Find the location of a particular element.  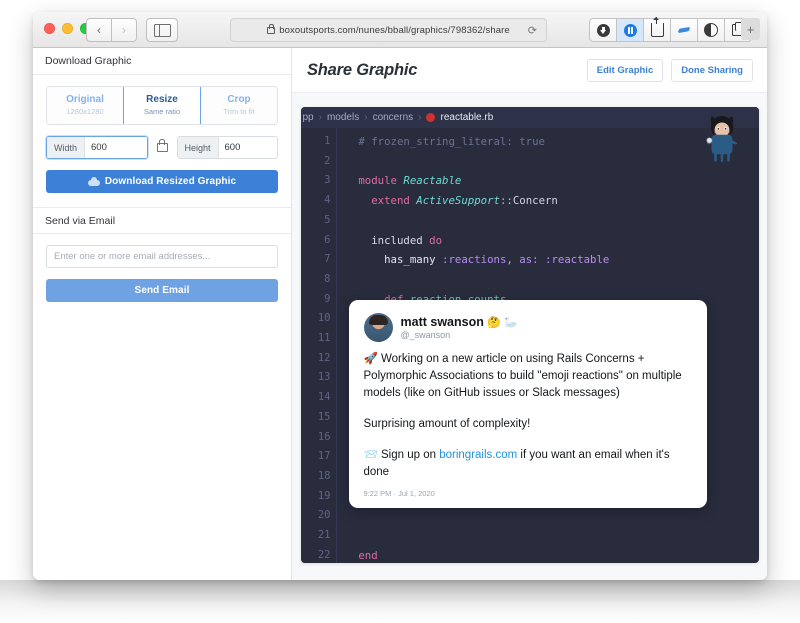

line-number: 18 is located at coordinates (324, 475).